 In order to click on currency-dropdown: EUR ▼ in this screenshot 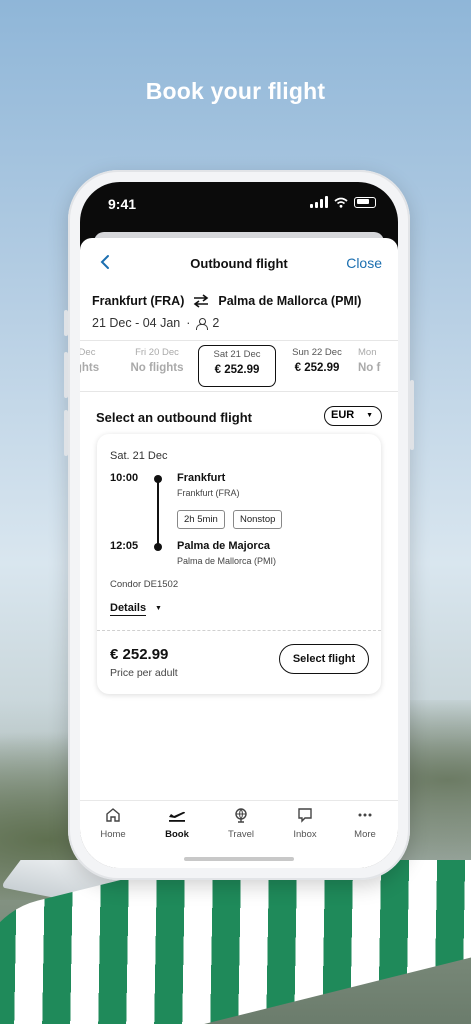, I will do `click(353, 416)`.